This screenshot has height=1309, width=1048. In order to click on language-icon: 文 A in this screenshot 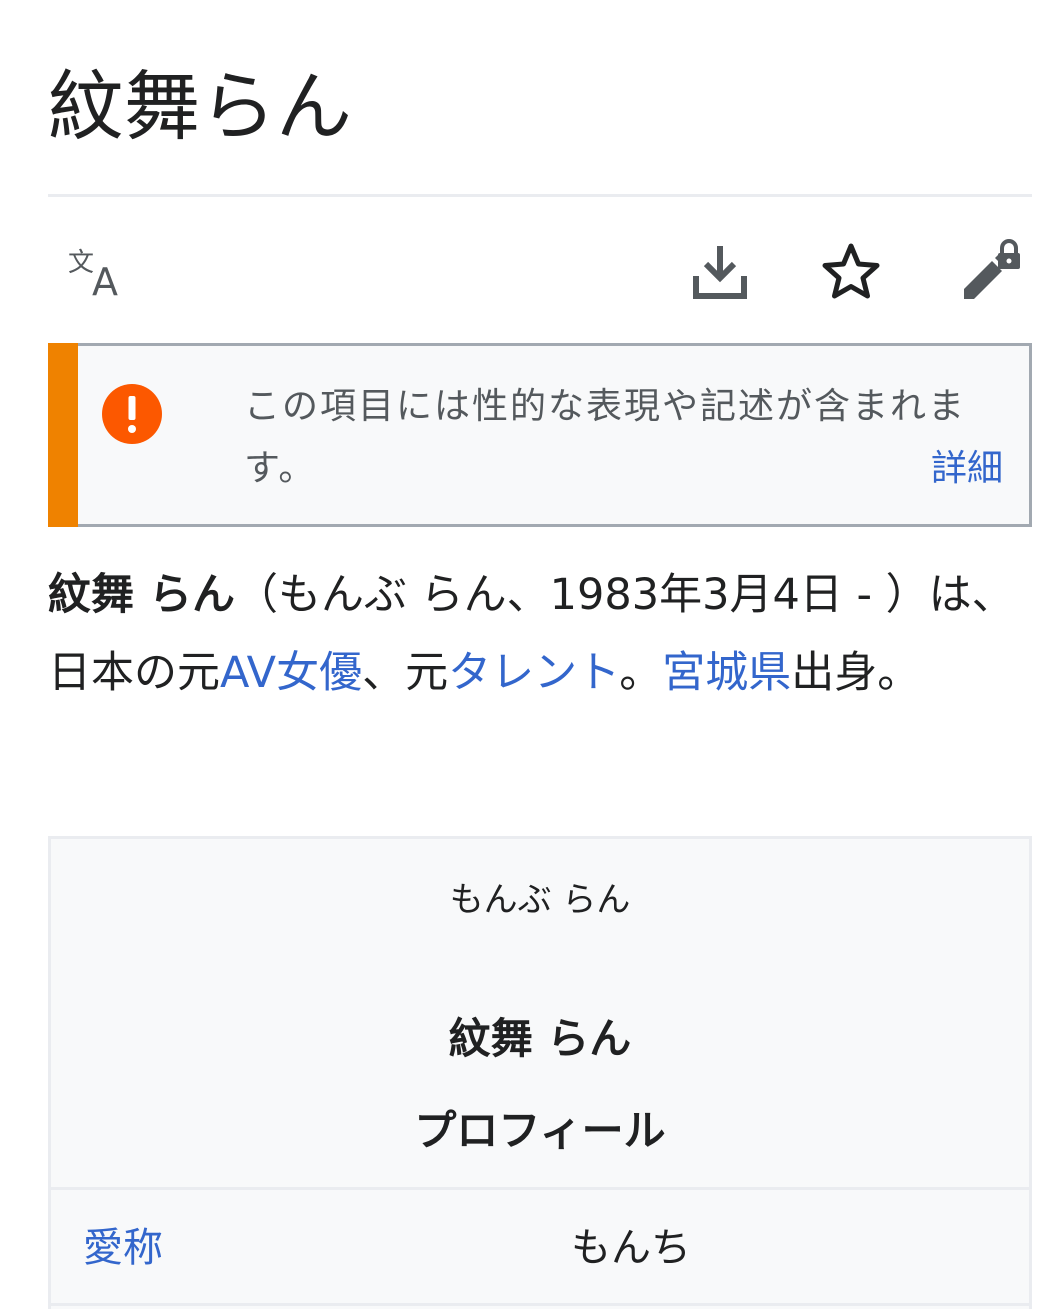, I will do `click(93, 273)`.